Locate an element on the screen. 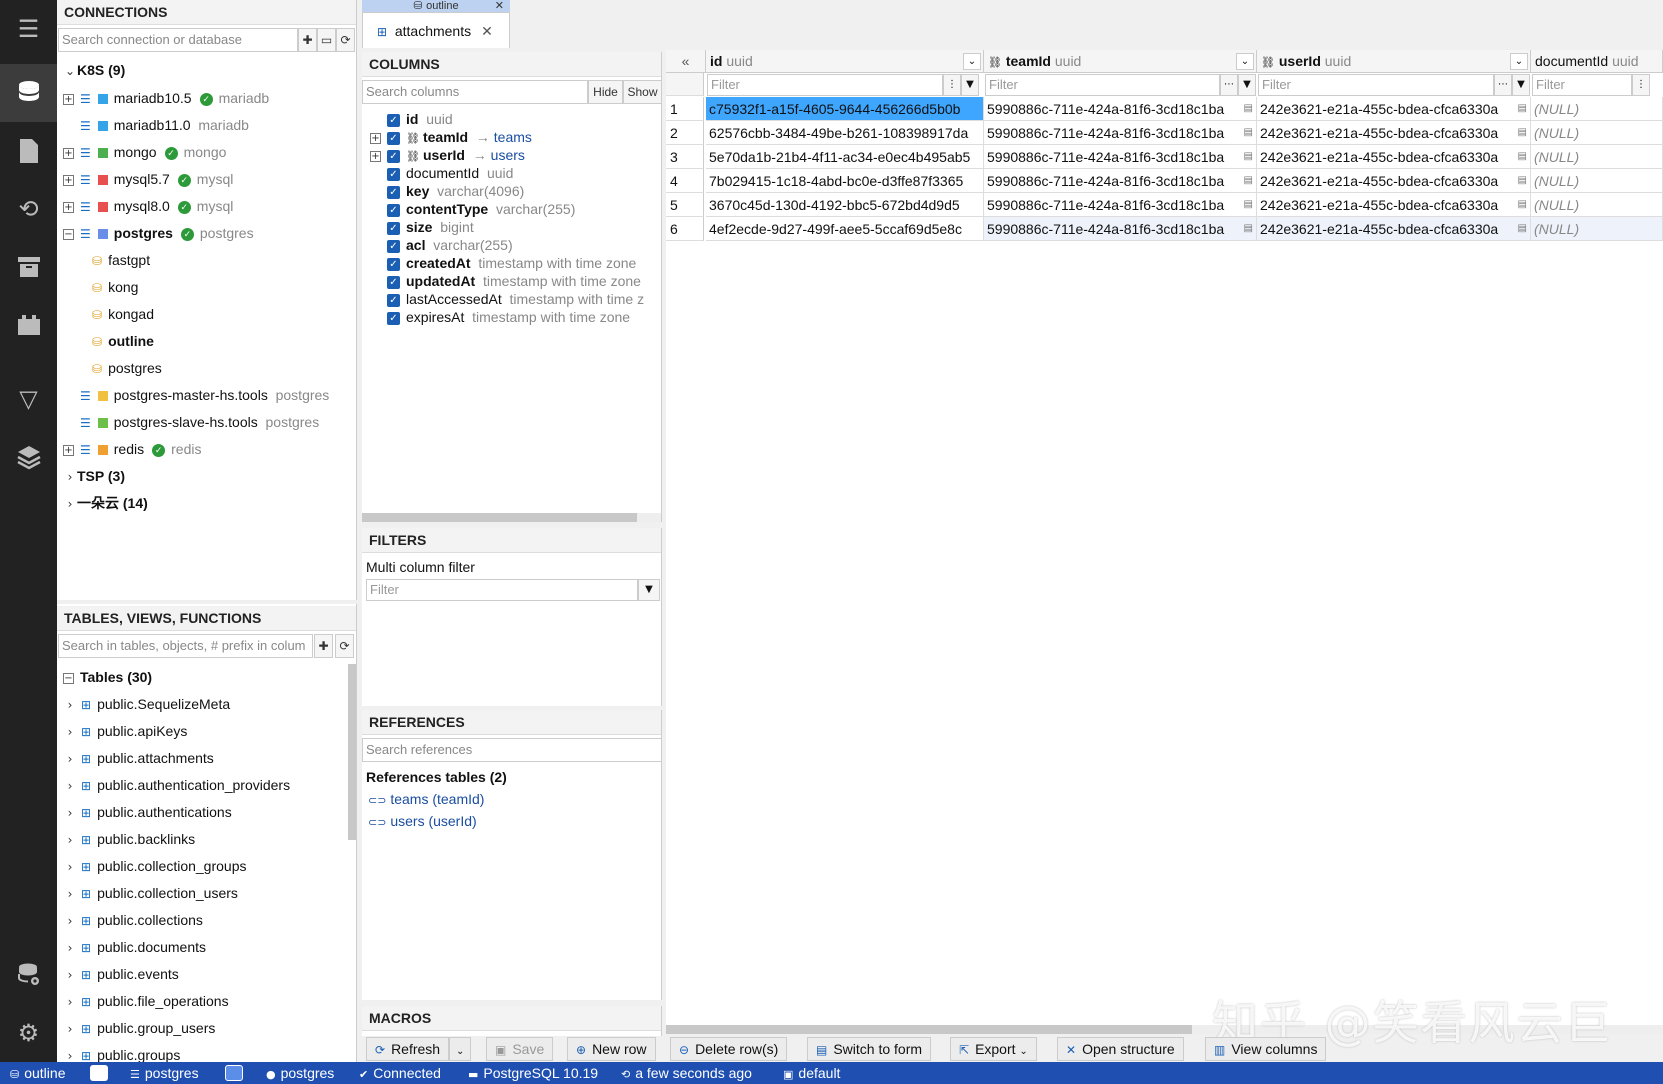 This screenshot has height=1084, width=1663. row-number: 2 is located at coordinates (685, 133).